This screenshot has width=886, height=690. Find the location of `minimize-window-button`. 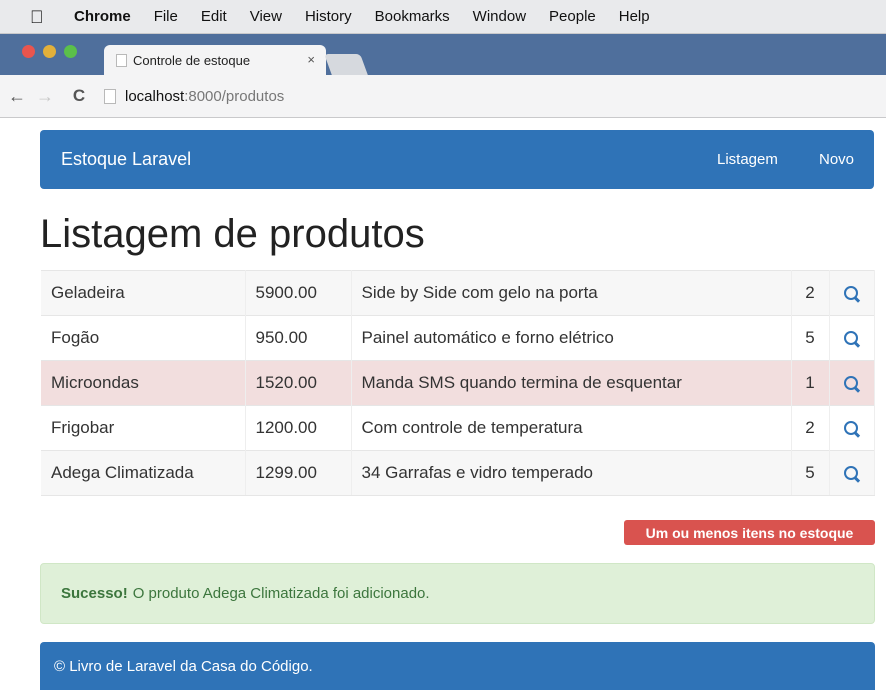

minimize-window-button is located at coordinates (49, 51).